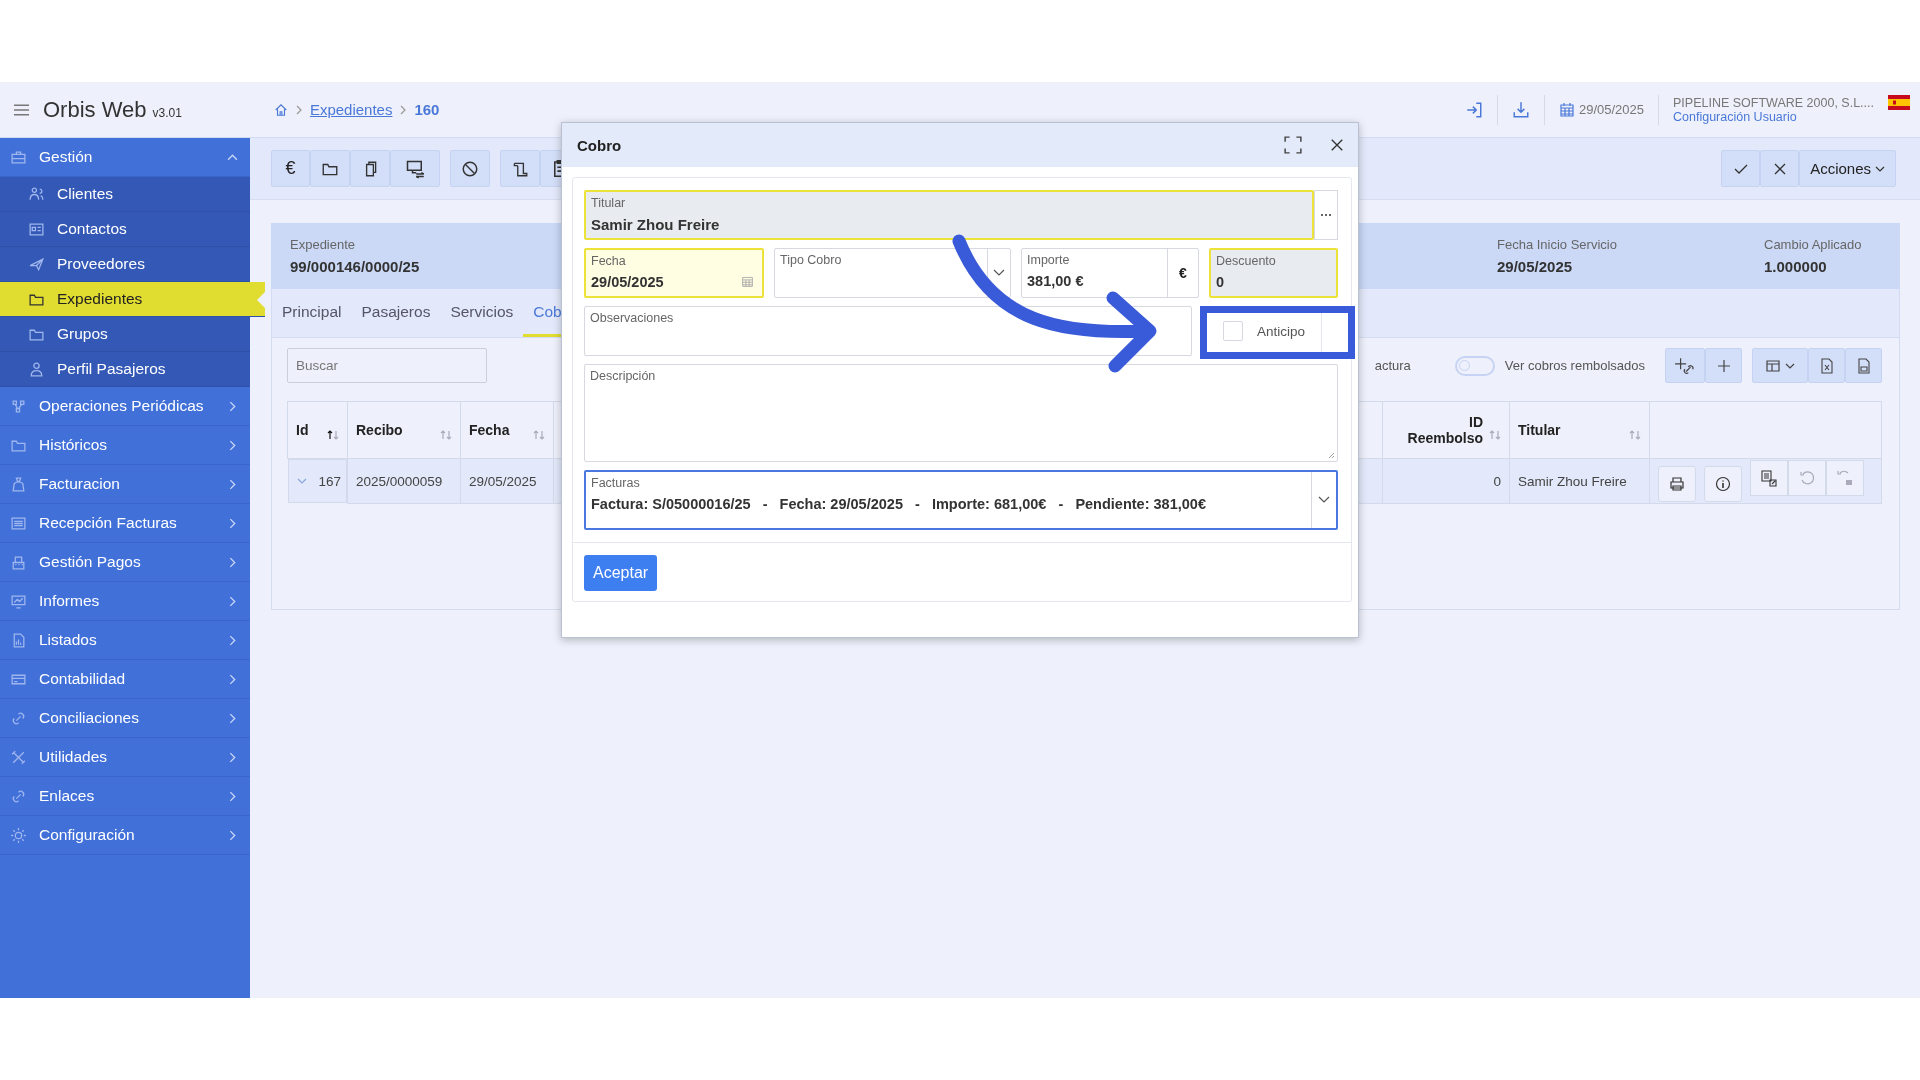  I want to click on login-icon, so click(1473, 109).